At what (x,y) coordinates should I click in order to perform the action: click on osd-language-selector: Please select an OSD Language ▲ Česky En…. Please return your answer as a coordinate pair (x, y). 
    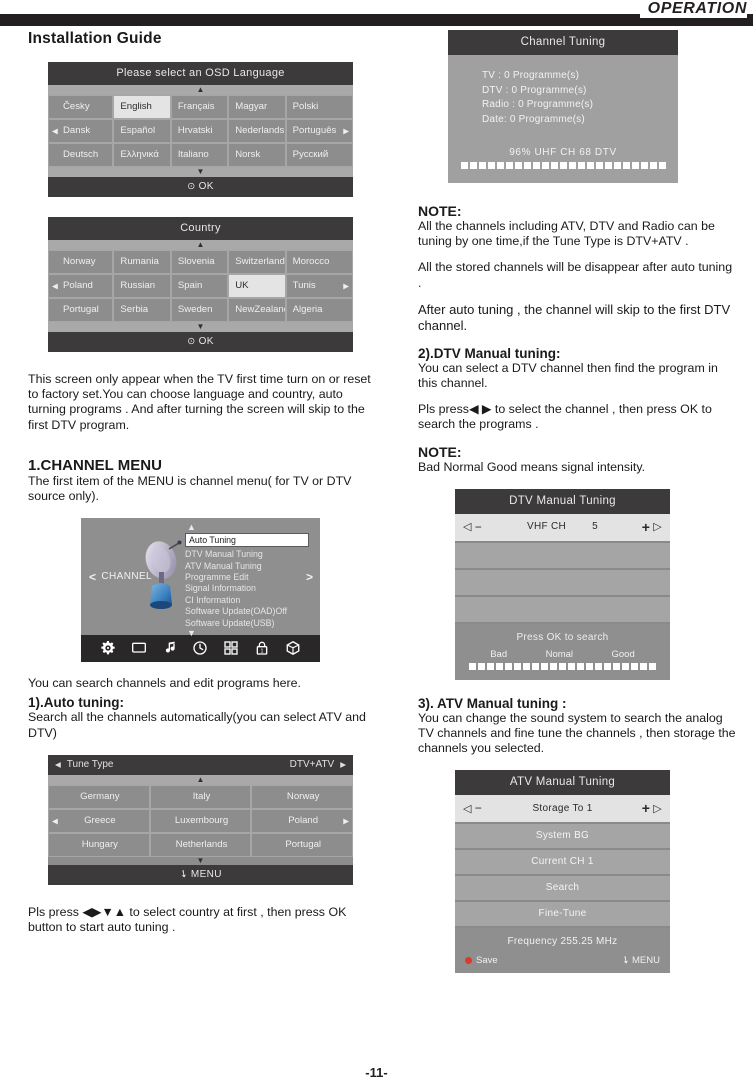
    Looking at the image, I should click on (201, 129).